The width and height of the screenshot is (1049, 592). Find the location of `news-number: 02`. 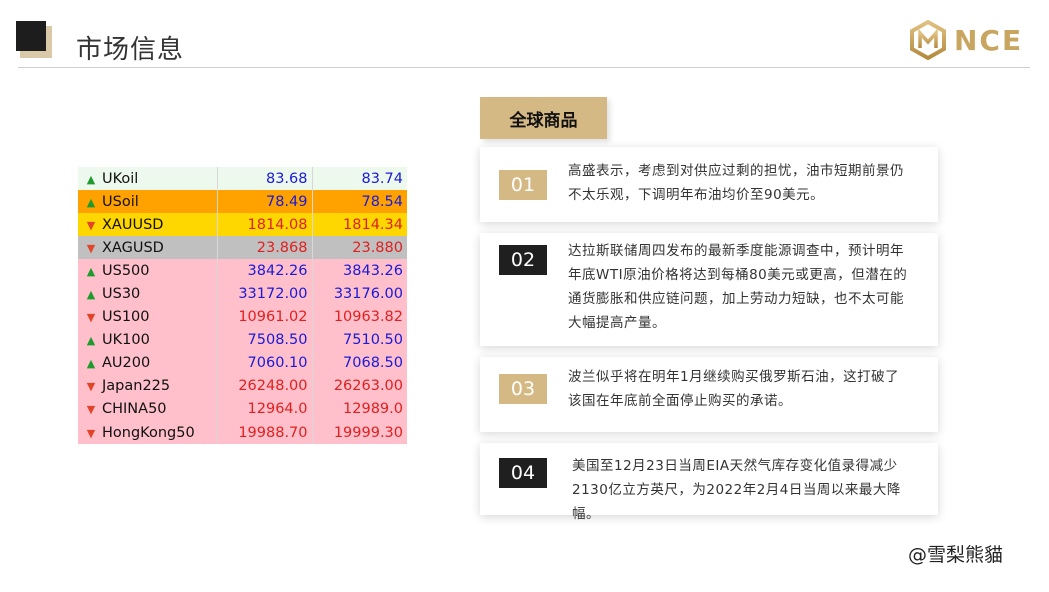

news-number: 02 is located at coordinates (523, 260).